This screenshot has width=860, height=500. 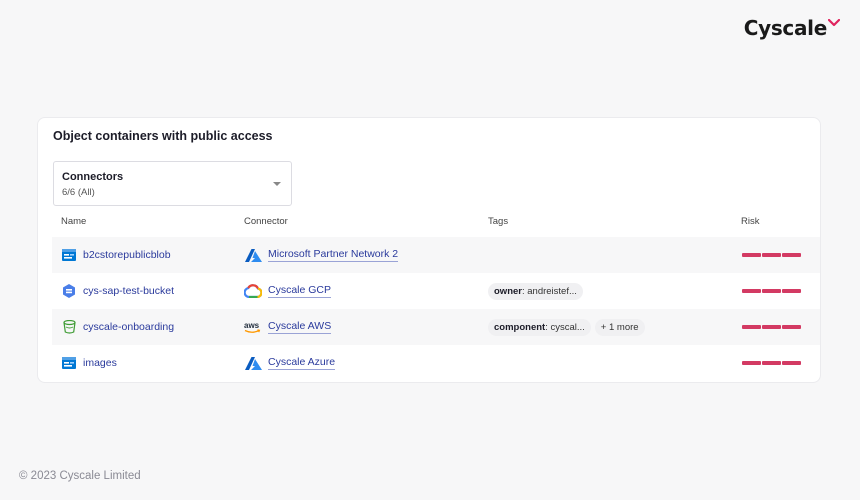 I want to click on connector-link: Cyscale AWS, so click(x=300, y=327).